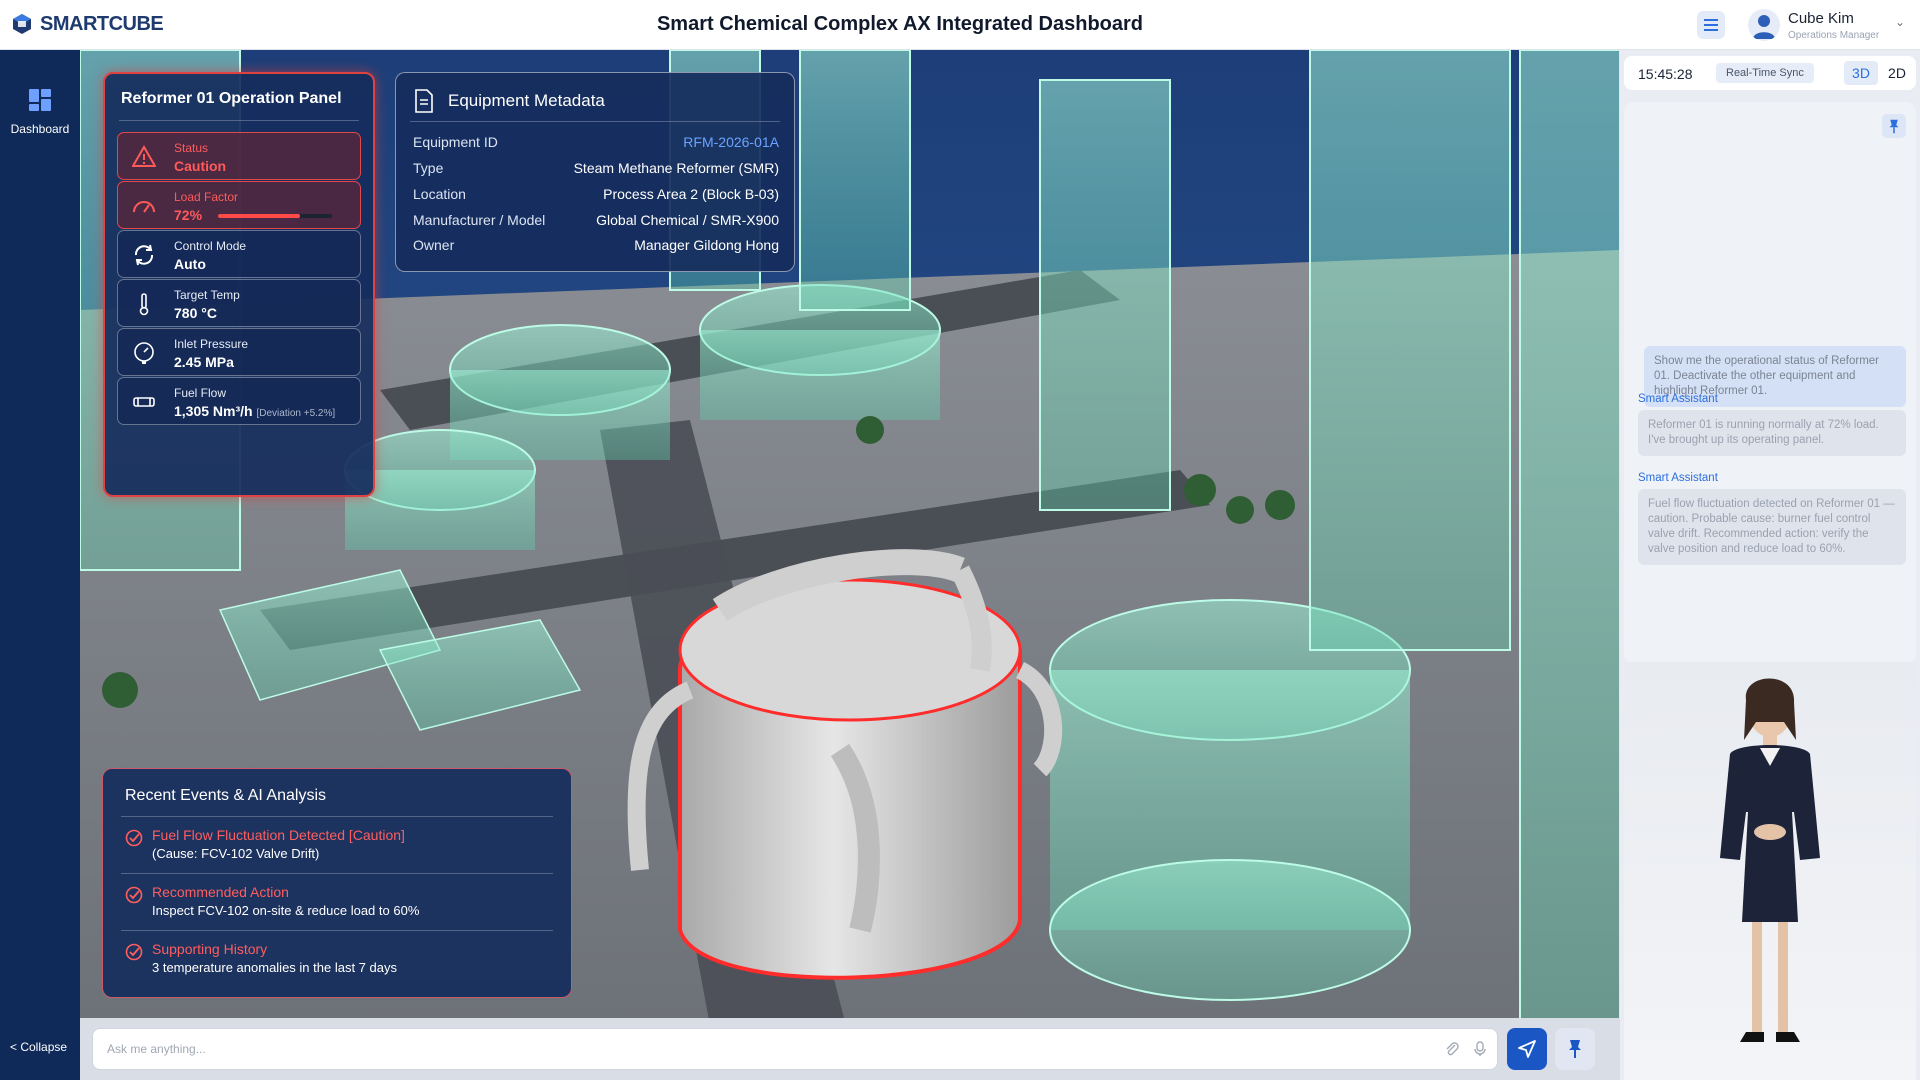  Describe the element at coordinates (596, 247) in the screenshot. I see `metadata-row: Owner Manager Gildong Hong` at that location.